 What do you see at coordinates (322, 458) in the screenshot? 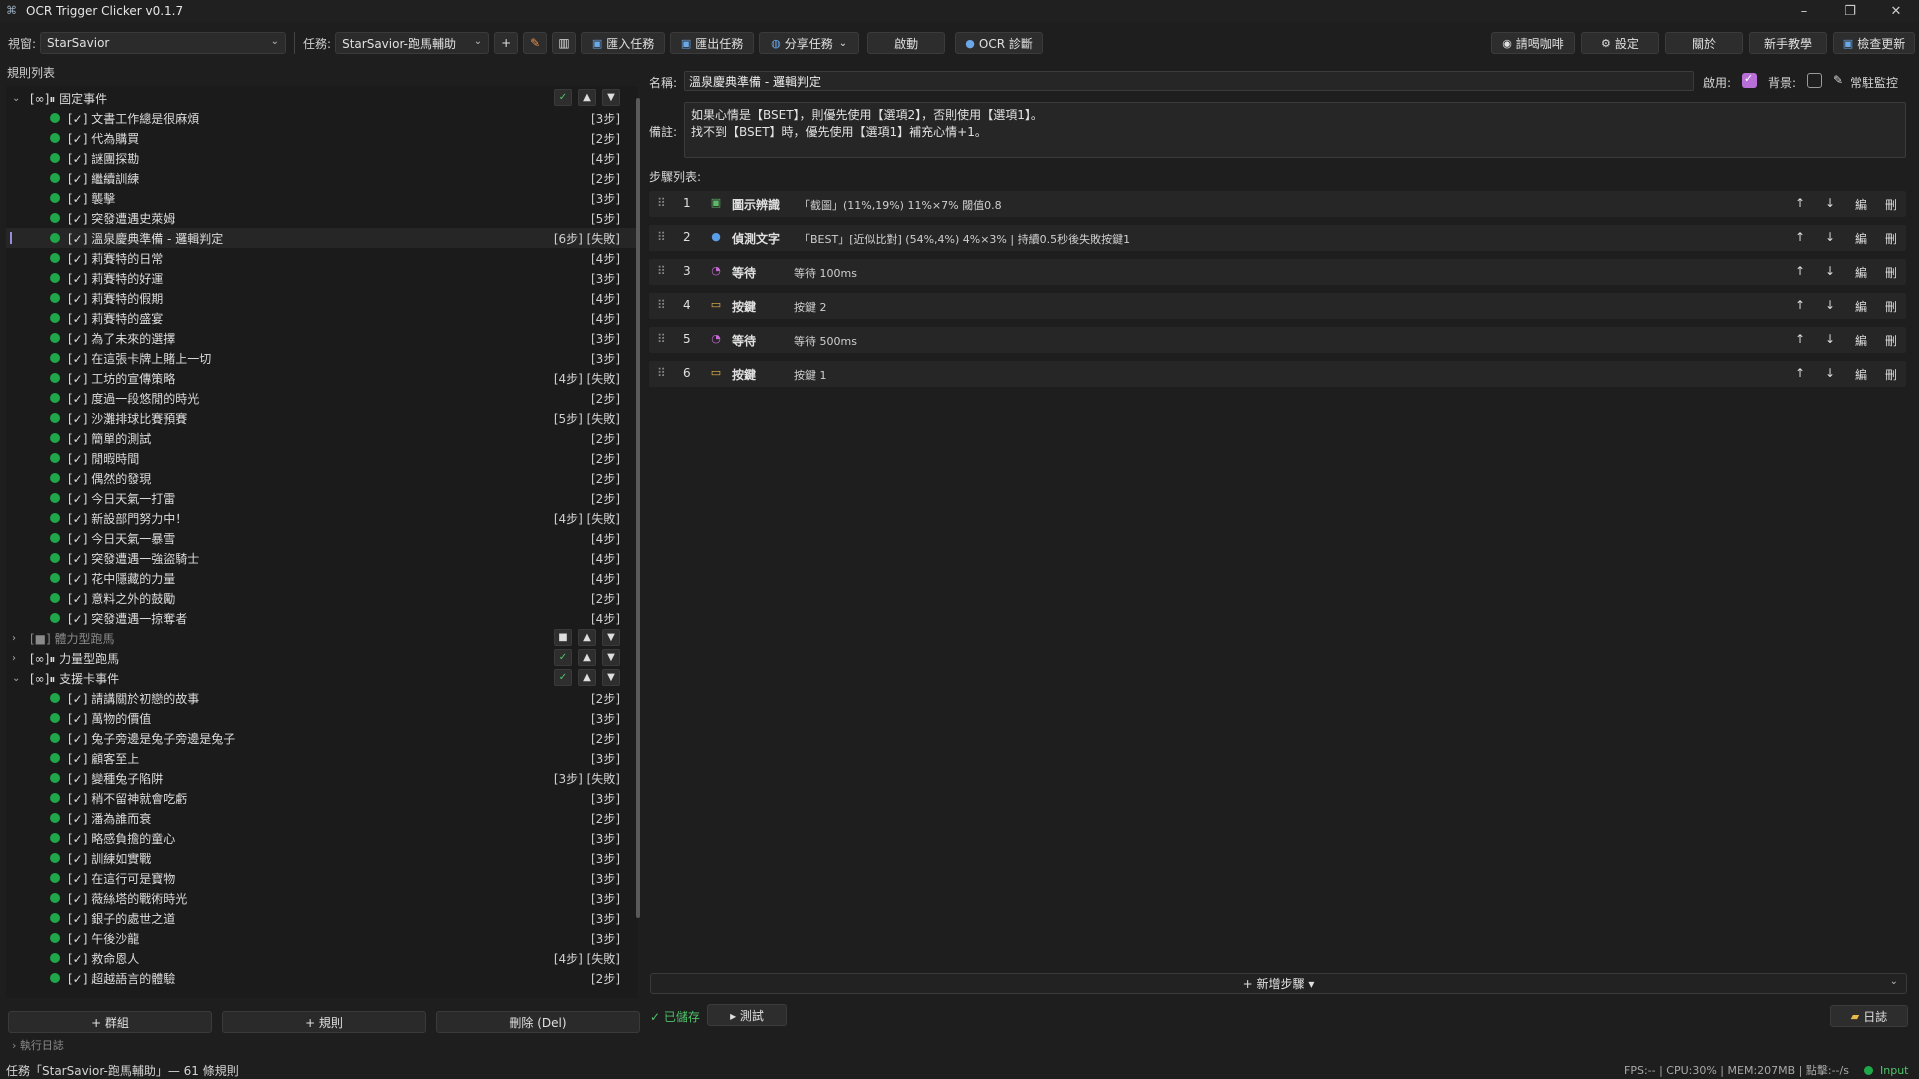
I see `rule-row: [✓] 閒暇時間 [2步]` at bounding box center [322, 458].